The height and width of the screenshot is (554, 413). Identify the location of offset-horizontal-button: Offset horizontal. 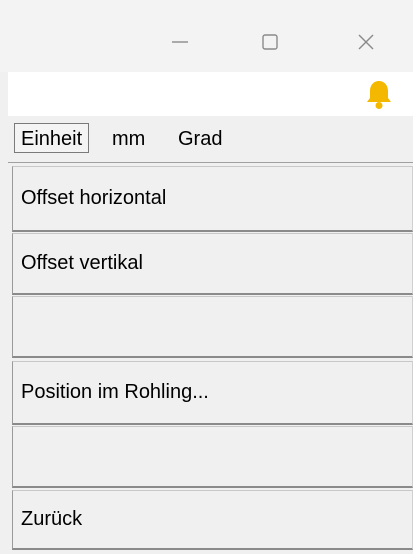
(212, 199).